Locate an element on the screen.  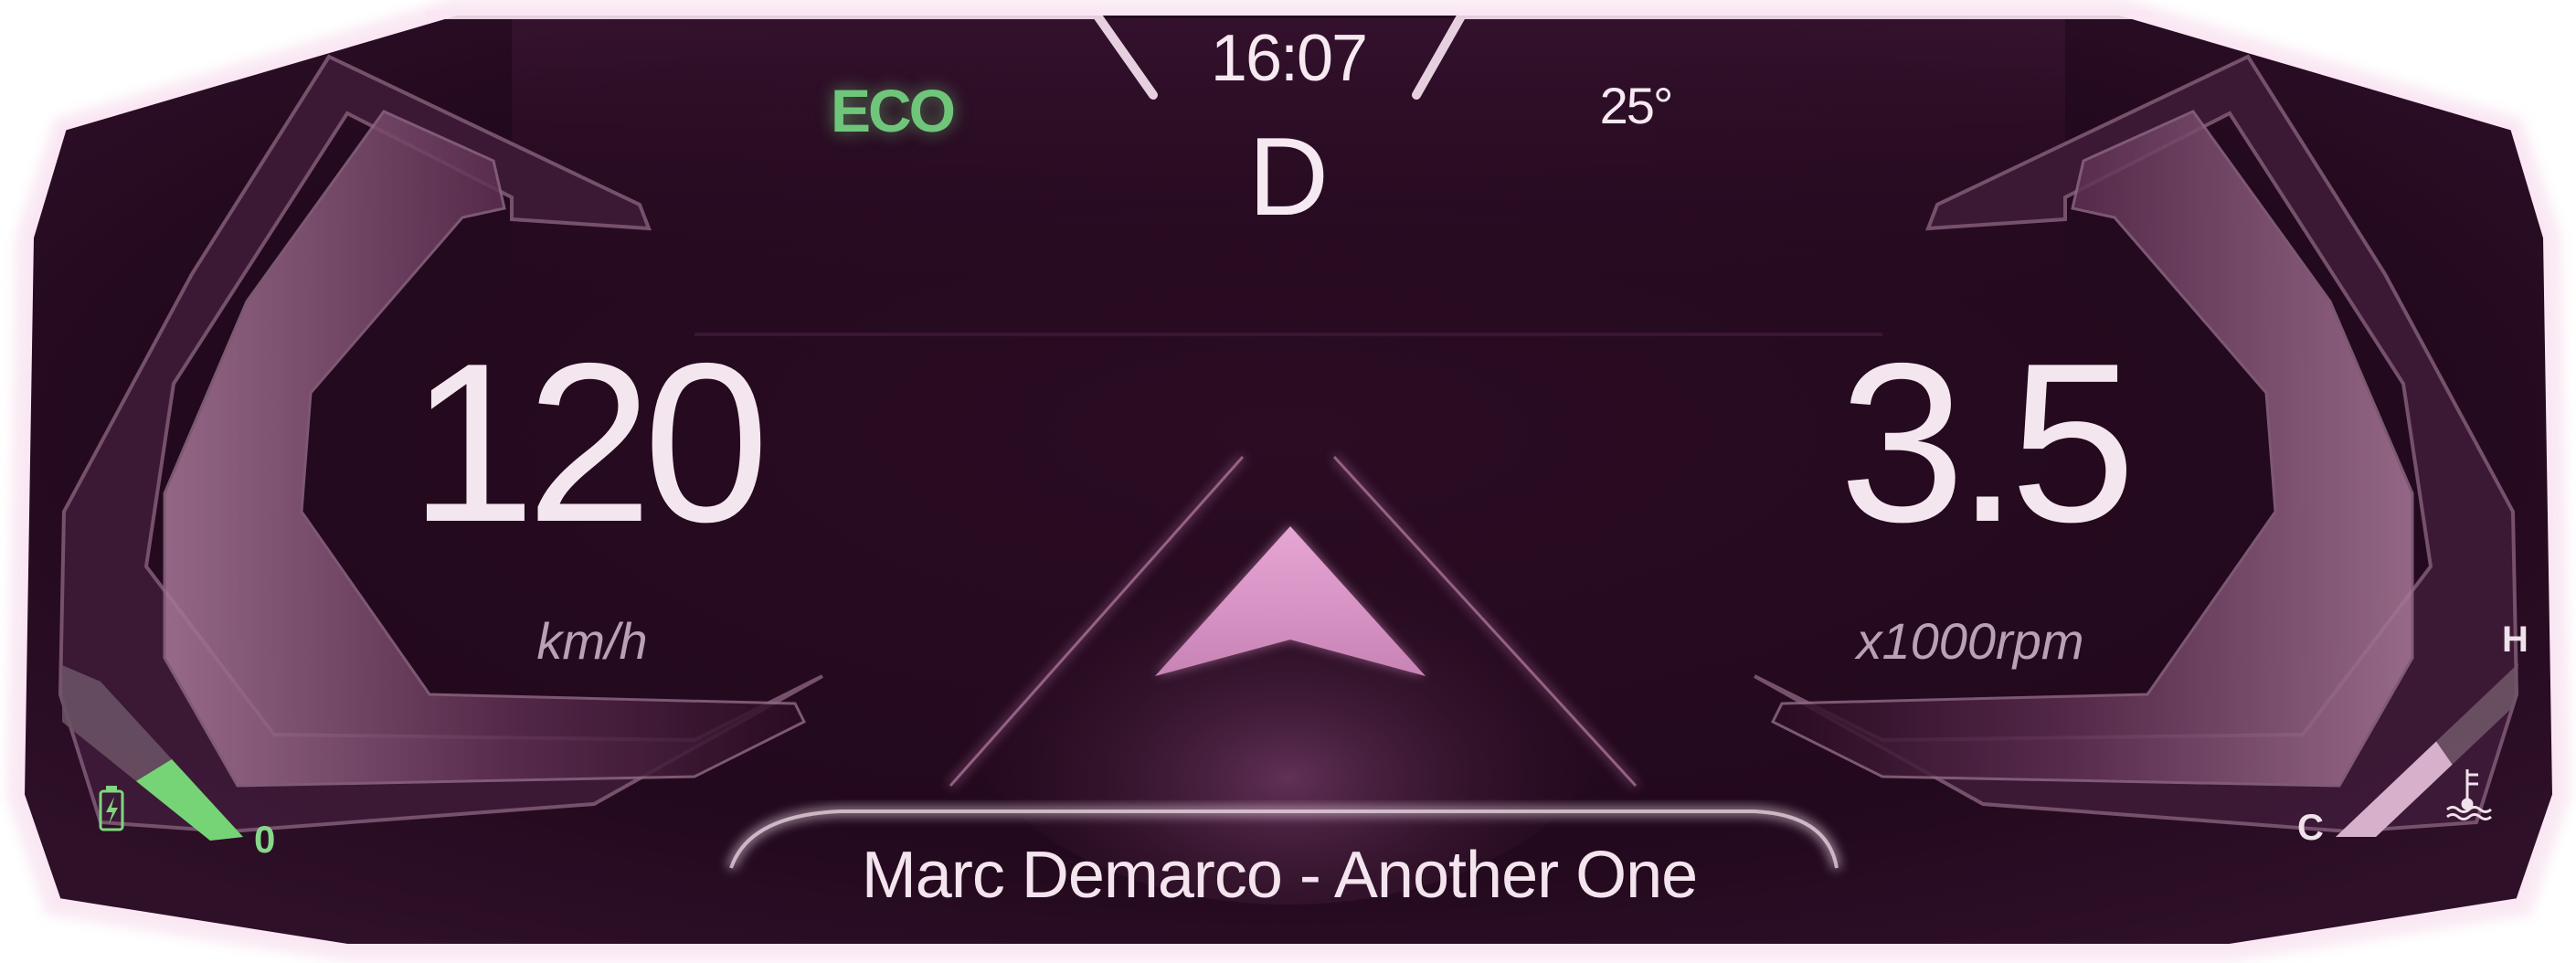
rpm-unit: x1000rpm is located at coordinates (1970, 641).